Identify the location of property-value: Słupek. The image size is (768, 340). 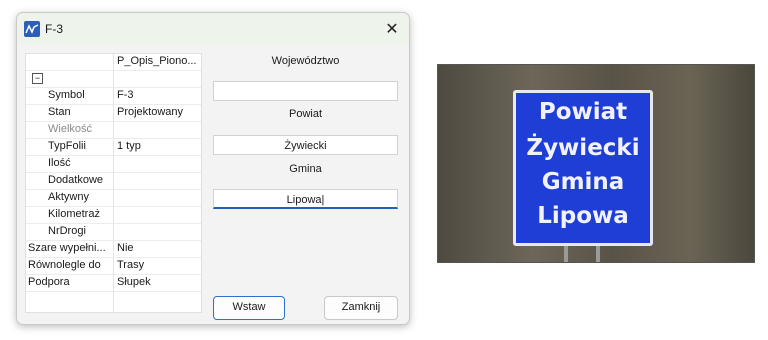
(158, 282).